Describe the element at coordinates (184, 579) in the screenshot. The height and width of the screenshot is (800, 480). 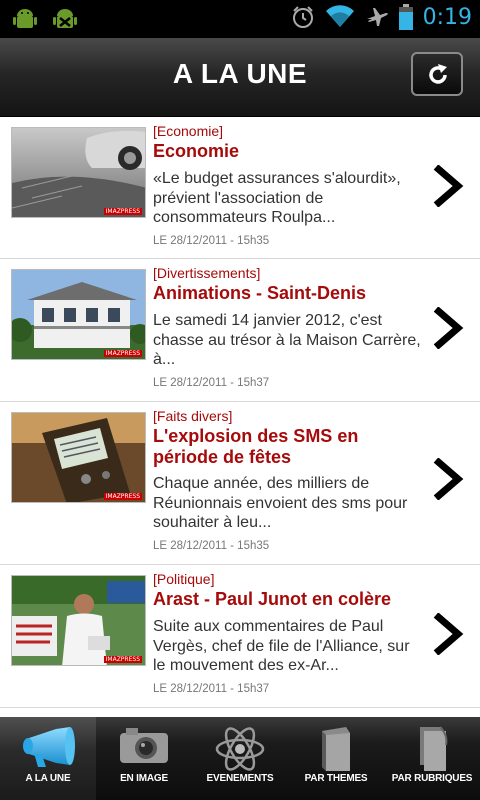
I see `article-category: [Politique]` at that location.